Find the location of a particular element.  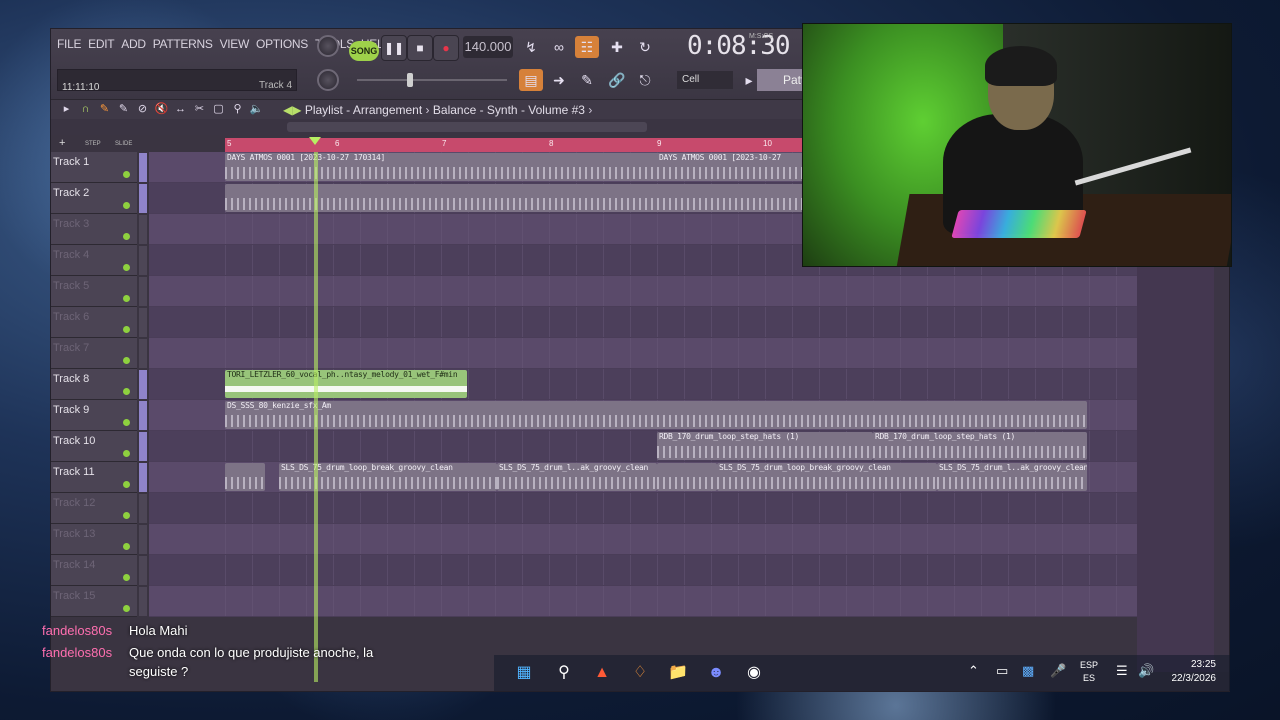

playlist-title: Playlist - Arrangement is located at coordinates (363, 110).